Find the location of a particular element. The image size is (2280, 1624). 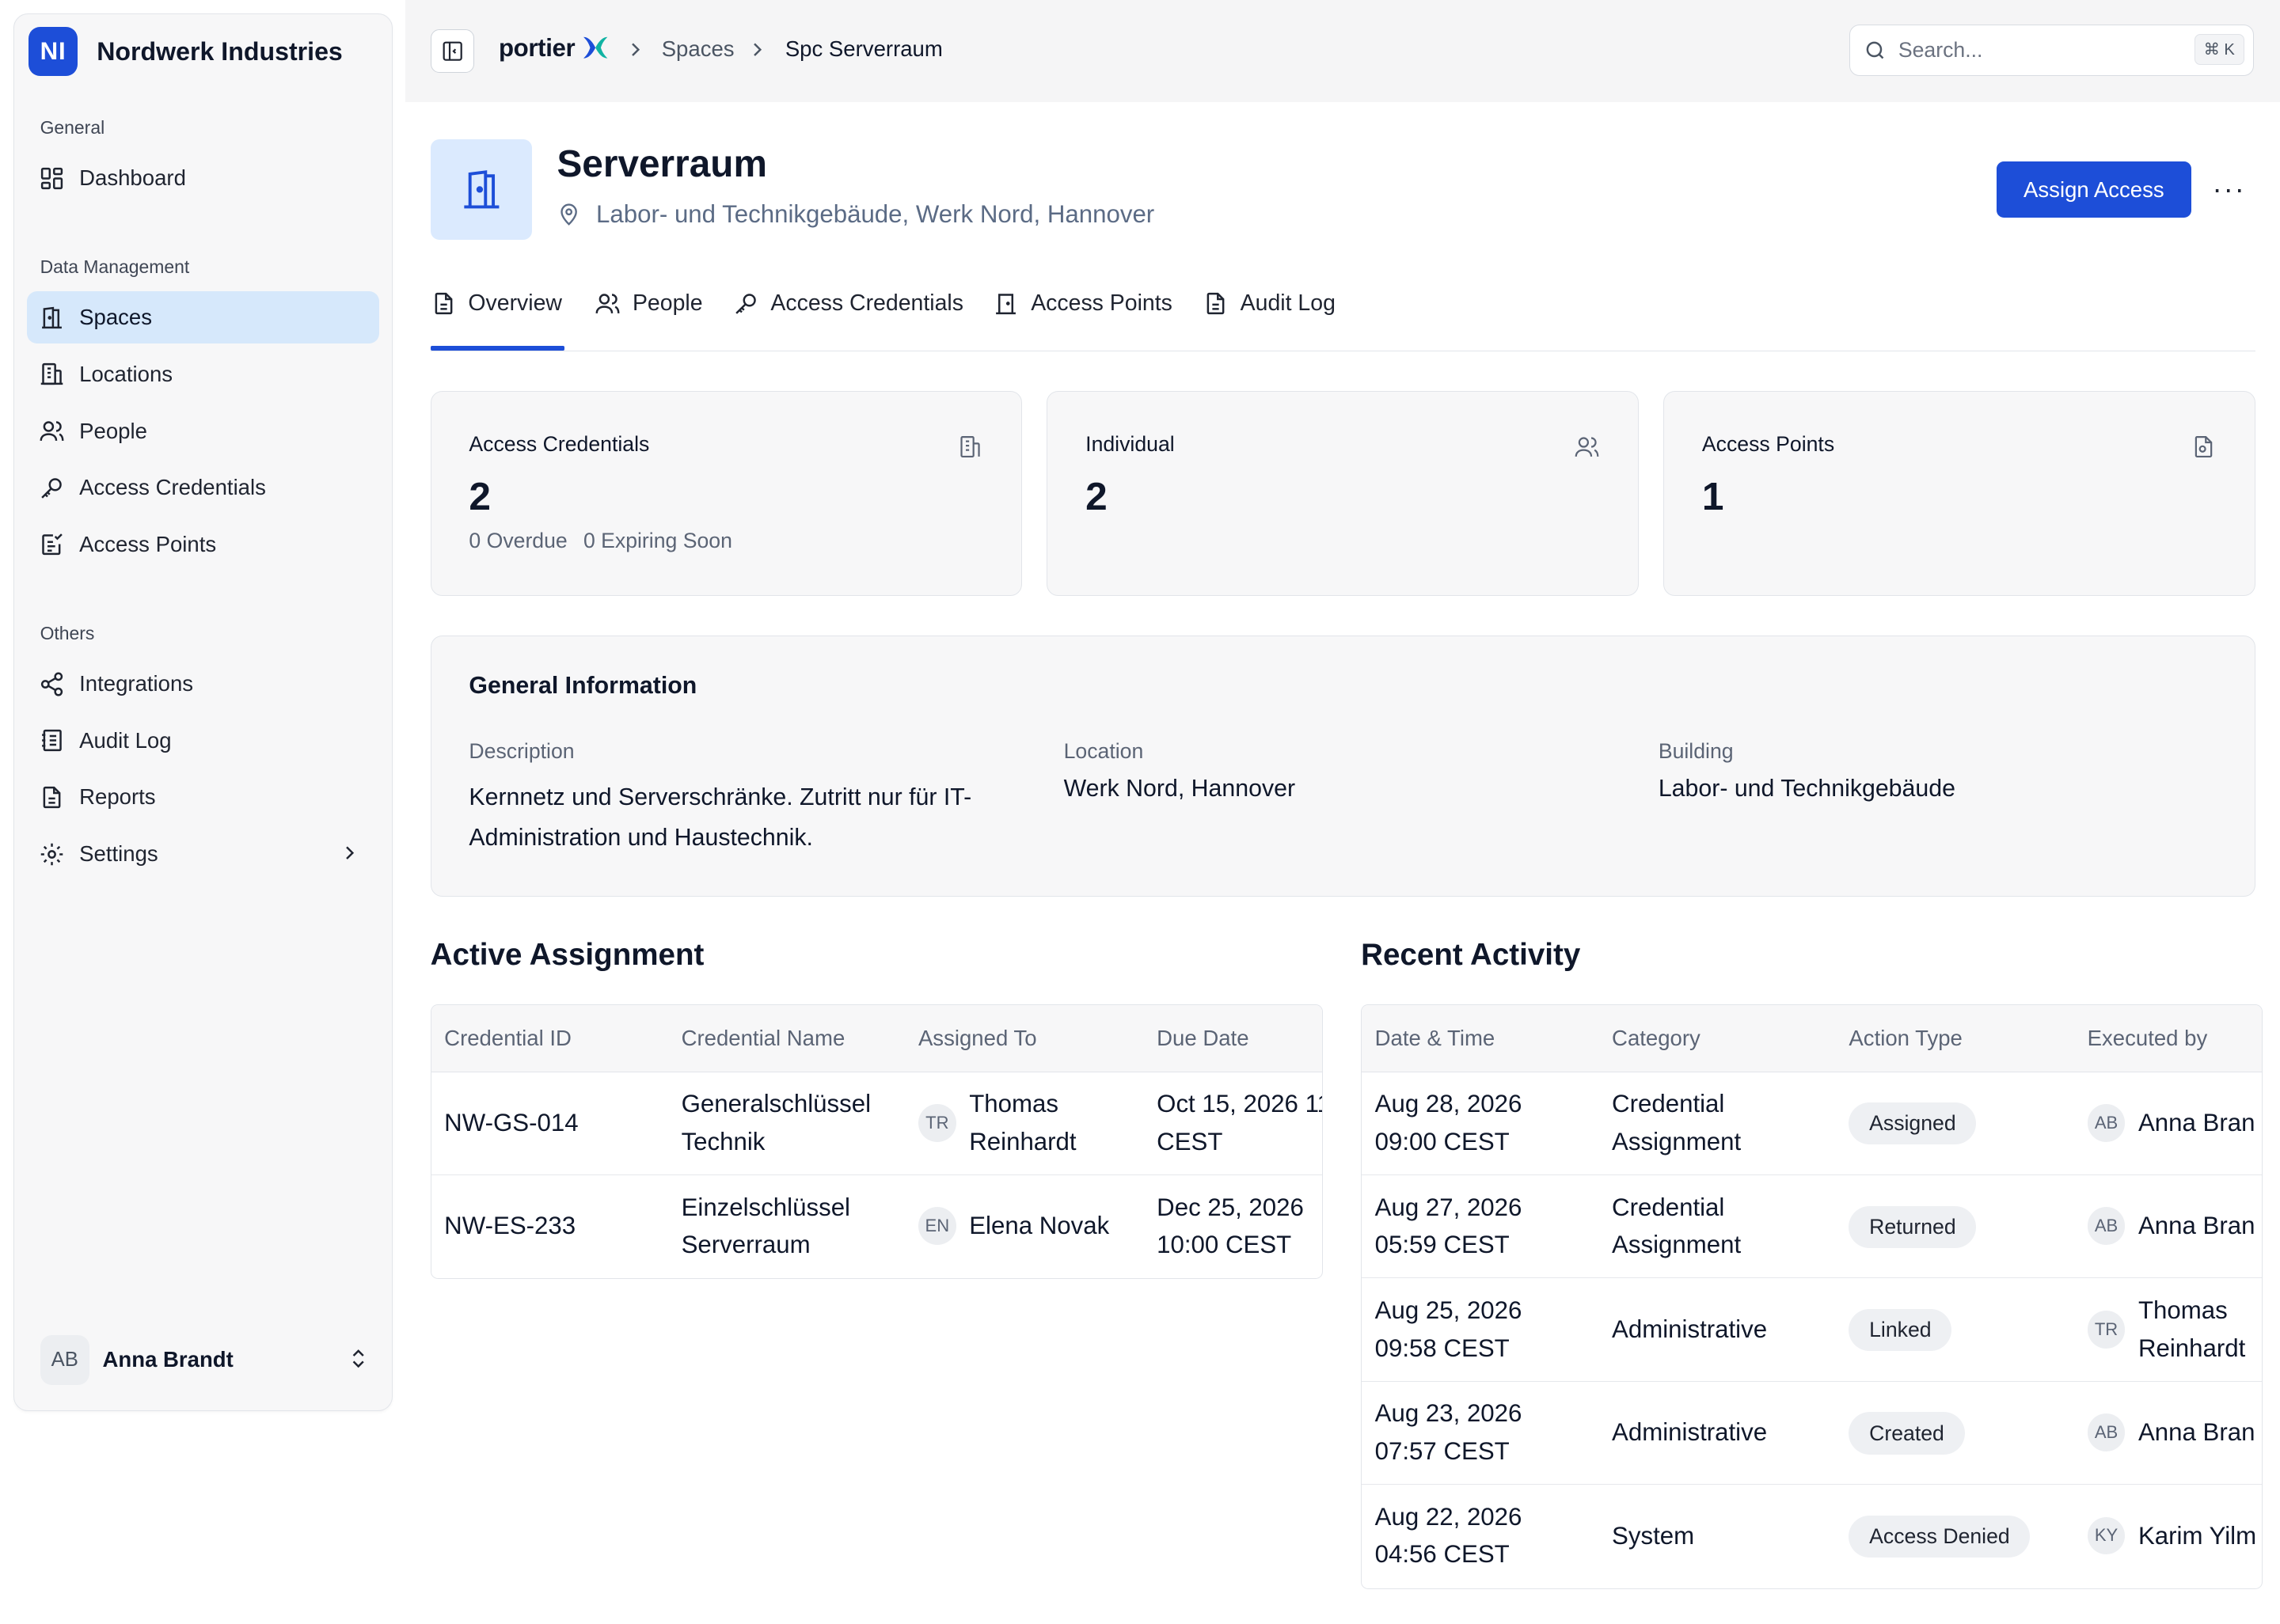

sidebar-item-spaces: Spaces is located at coordinates (203, 317).